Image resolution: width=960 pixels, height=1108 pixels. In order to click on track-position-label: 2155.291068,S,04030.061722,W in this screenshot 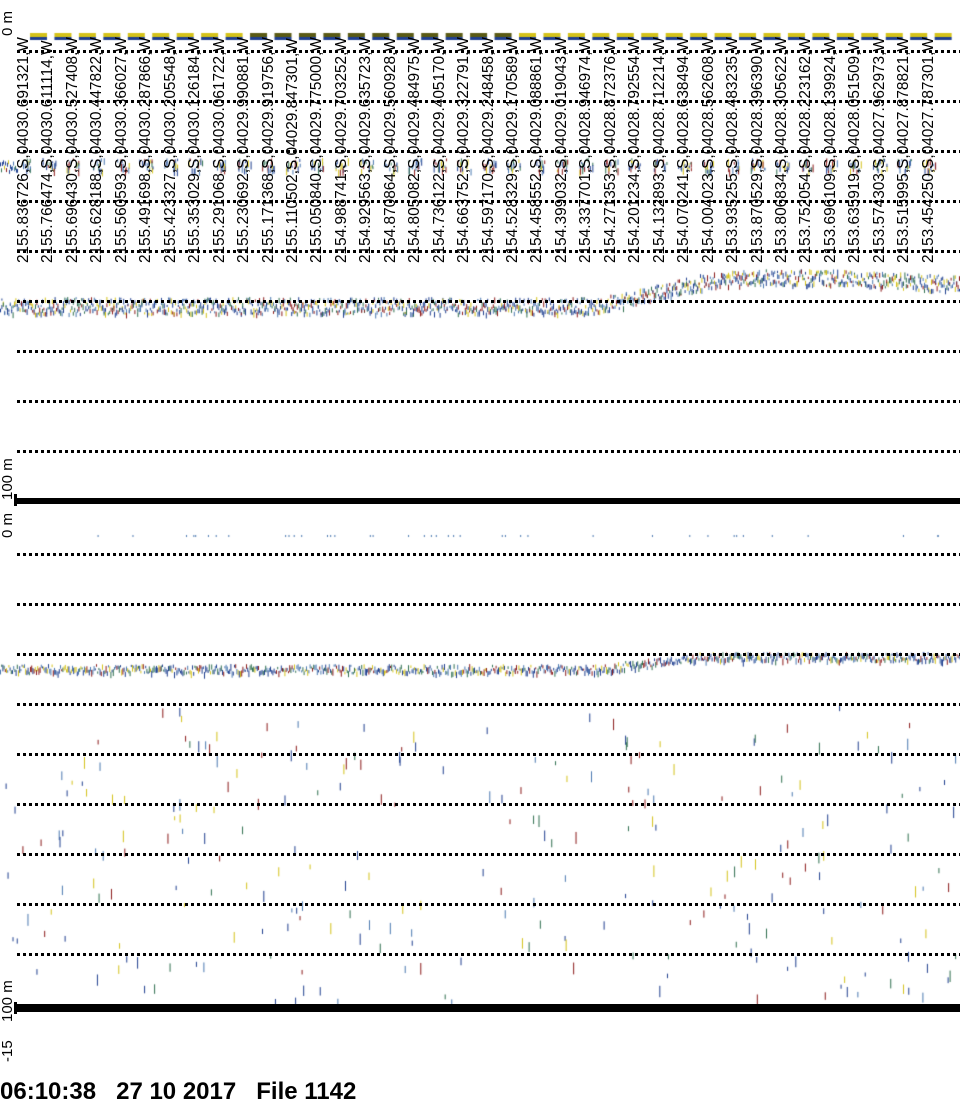, I will do `click(219, 150)`.